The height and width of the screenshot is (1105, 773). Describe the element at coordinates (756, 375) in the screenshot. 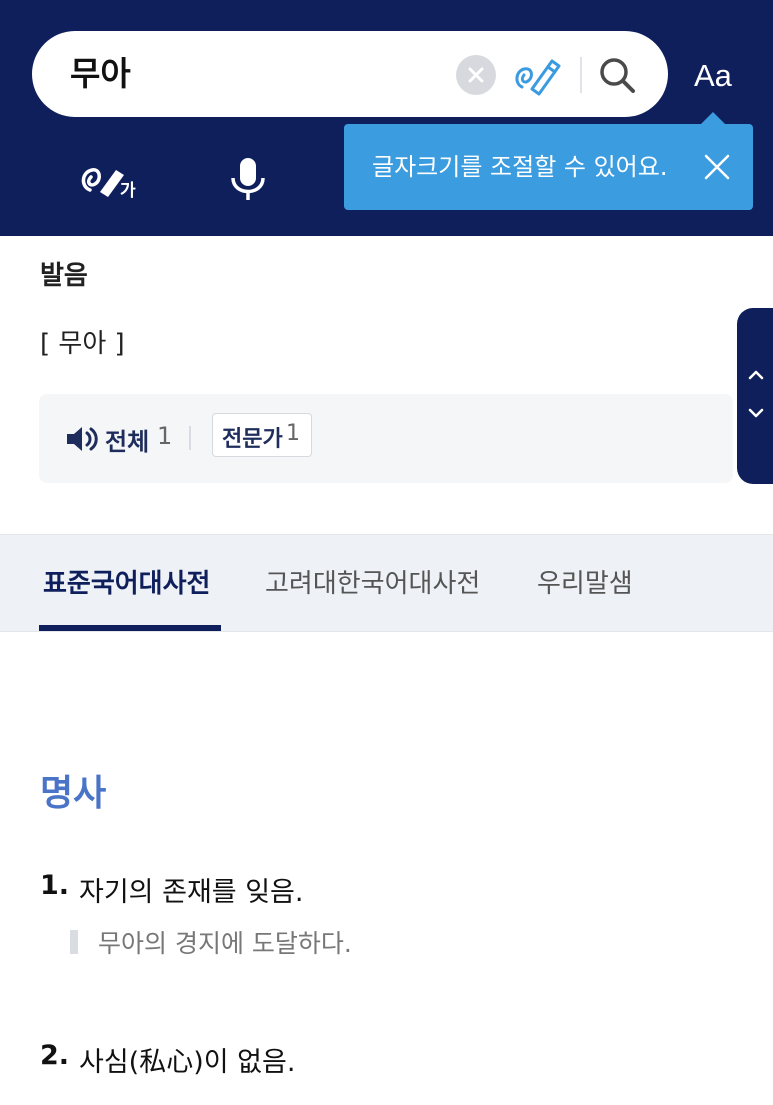

I see `chevron-up-icon` at that location.